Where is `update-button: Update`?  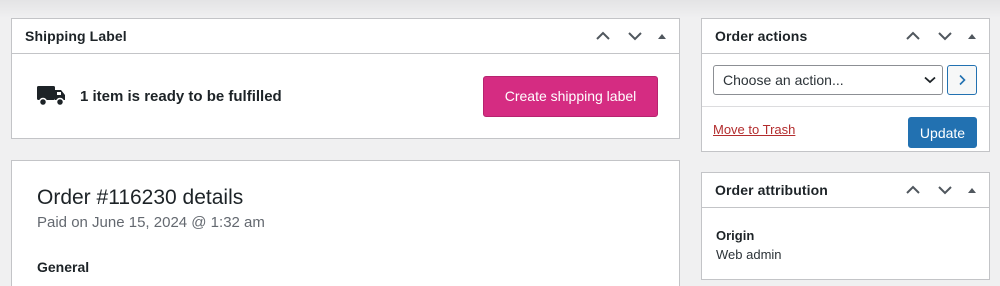
update-button: Update is located at coordinates (942, 132).